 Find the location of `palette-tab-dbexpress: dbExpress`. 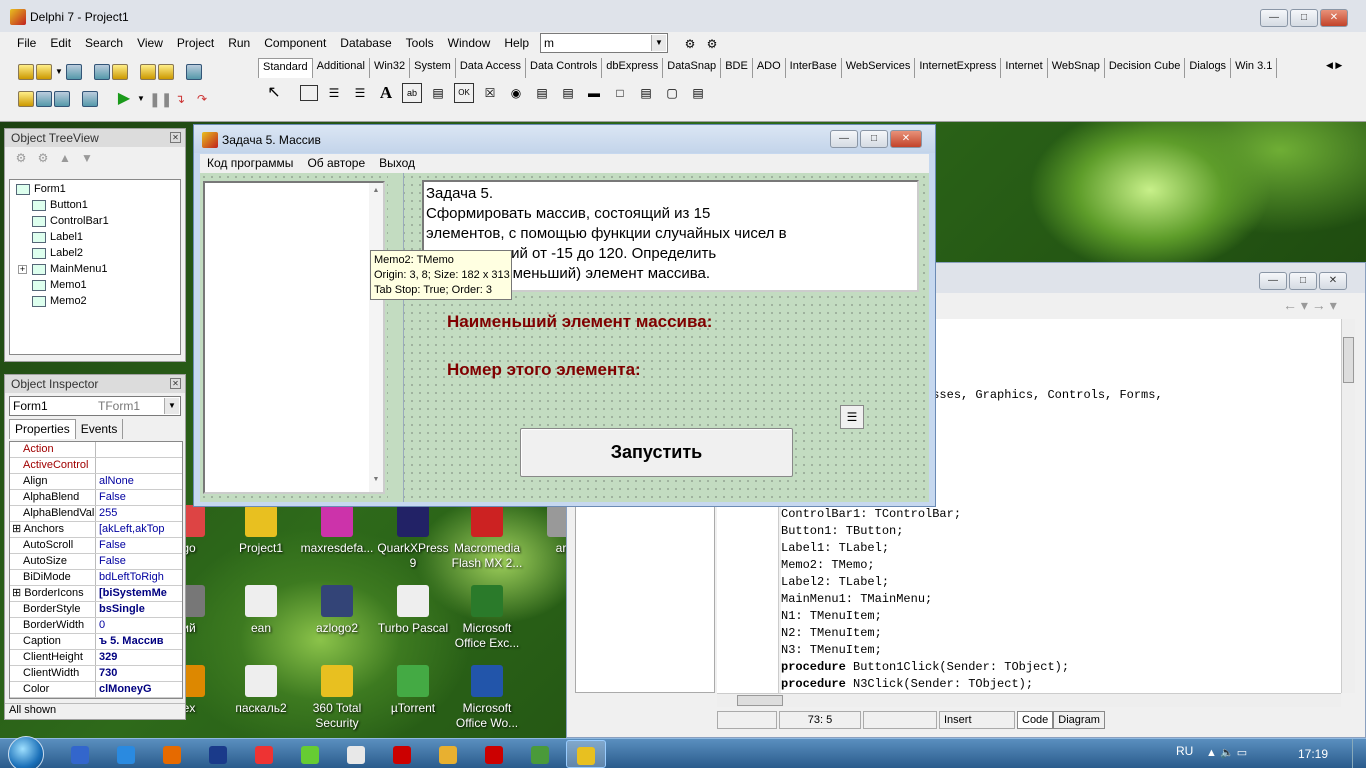

palette-tab-dbexpress: dbExpress is located at coordinates (633, 68).